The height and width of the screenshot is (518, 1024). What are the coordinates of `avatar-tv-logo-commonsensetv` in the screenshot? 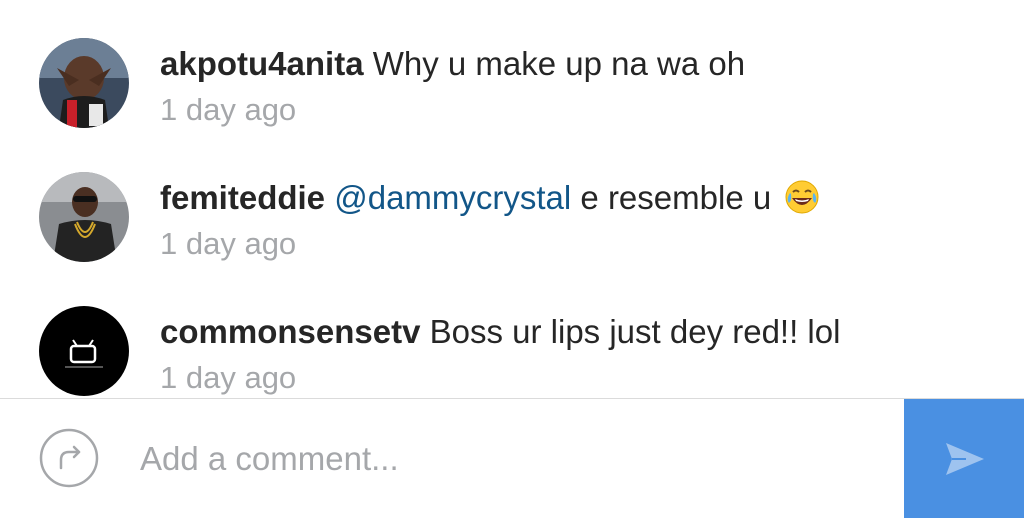 It's located at (84, 351).